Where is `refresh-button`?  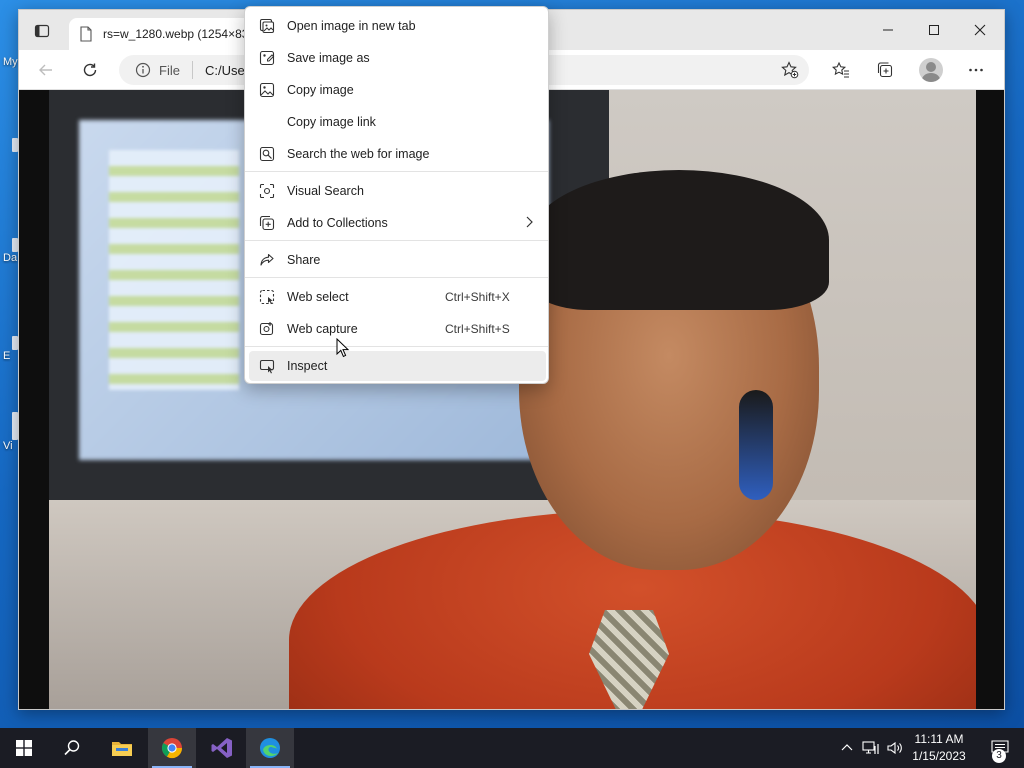 refresh-button is located at coordinates (90, 70).